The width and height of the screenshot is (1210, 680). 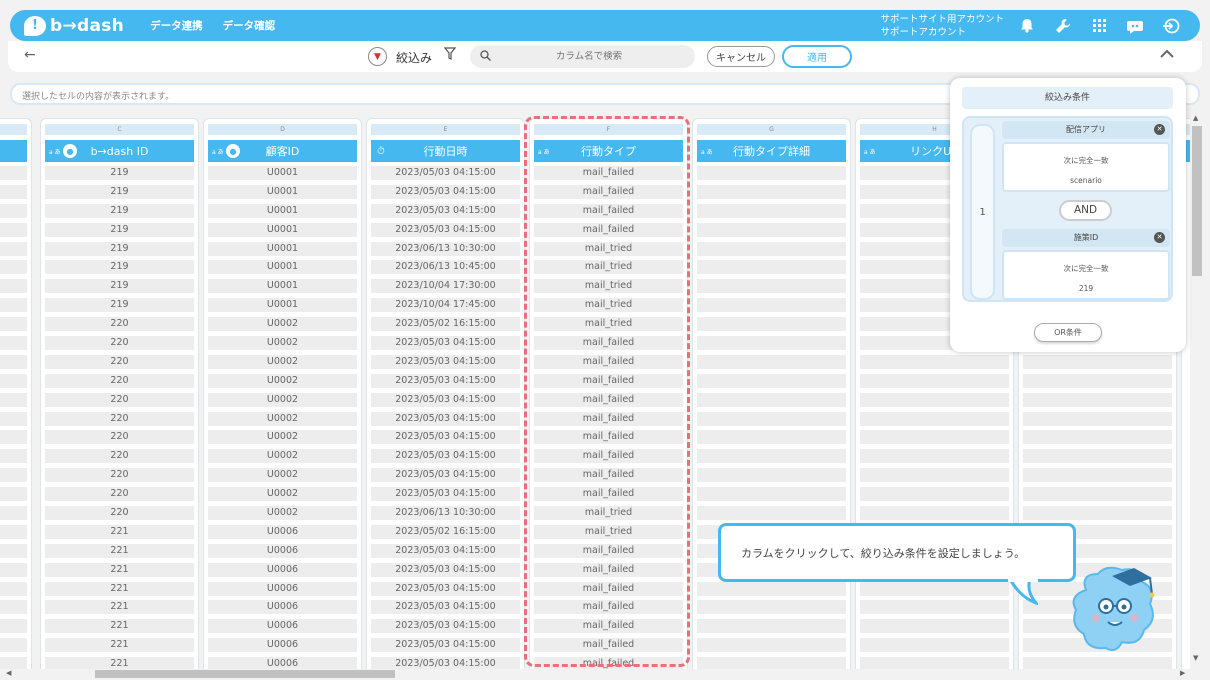 What do you see at coordinates (445, 305) in the screenshot?
I see `table-cell: 2023/10/04 17:45:00` at bounding box center [445, 305].